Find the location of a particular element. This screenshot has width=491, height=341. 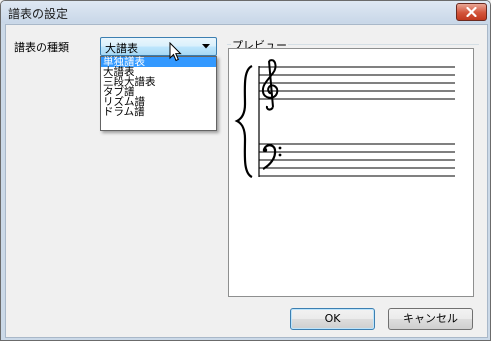

close-button is located at coordinates (471, 12).